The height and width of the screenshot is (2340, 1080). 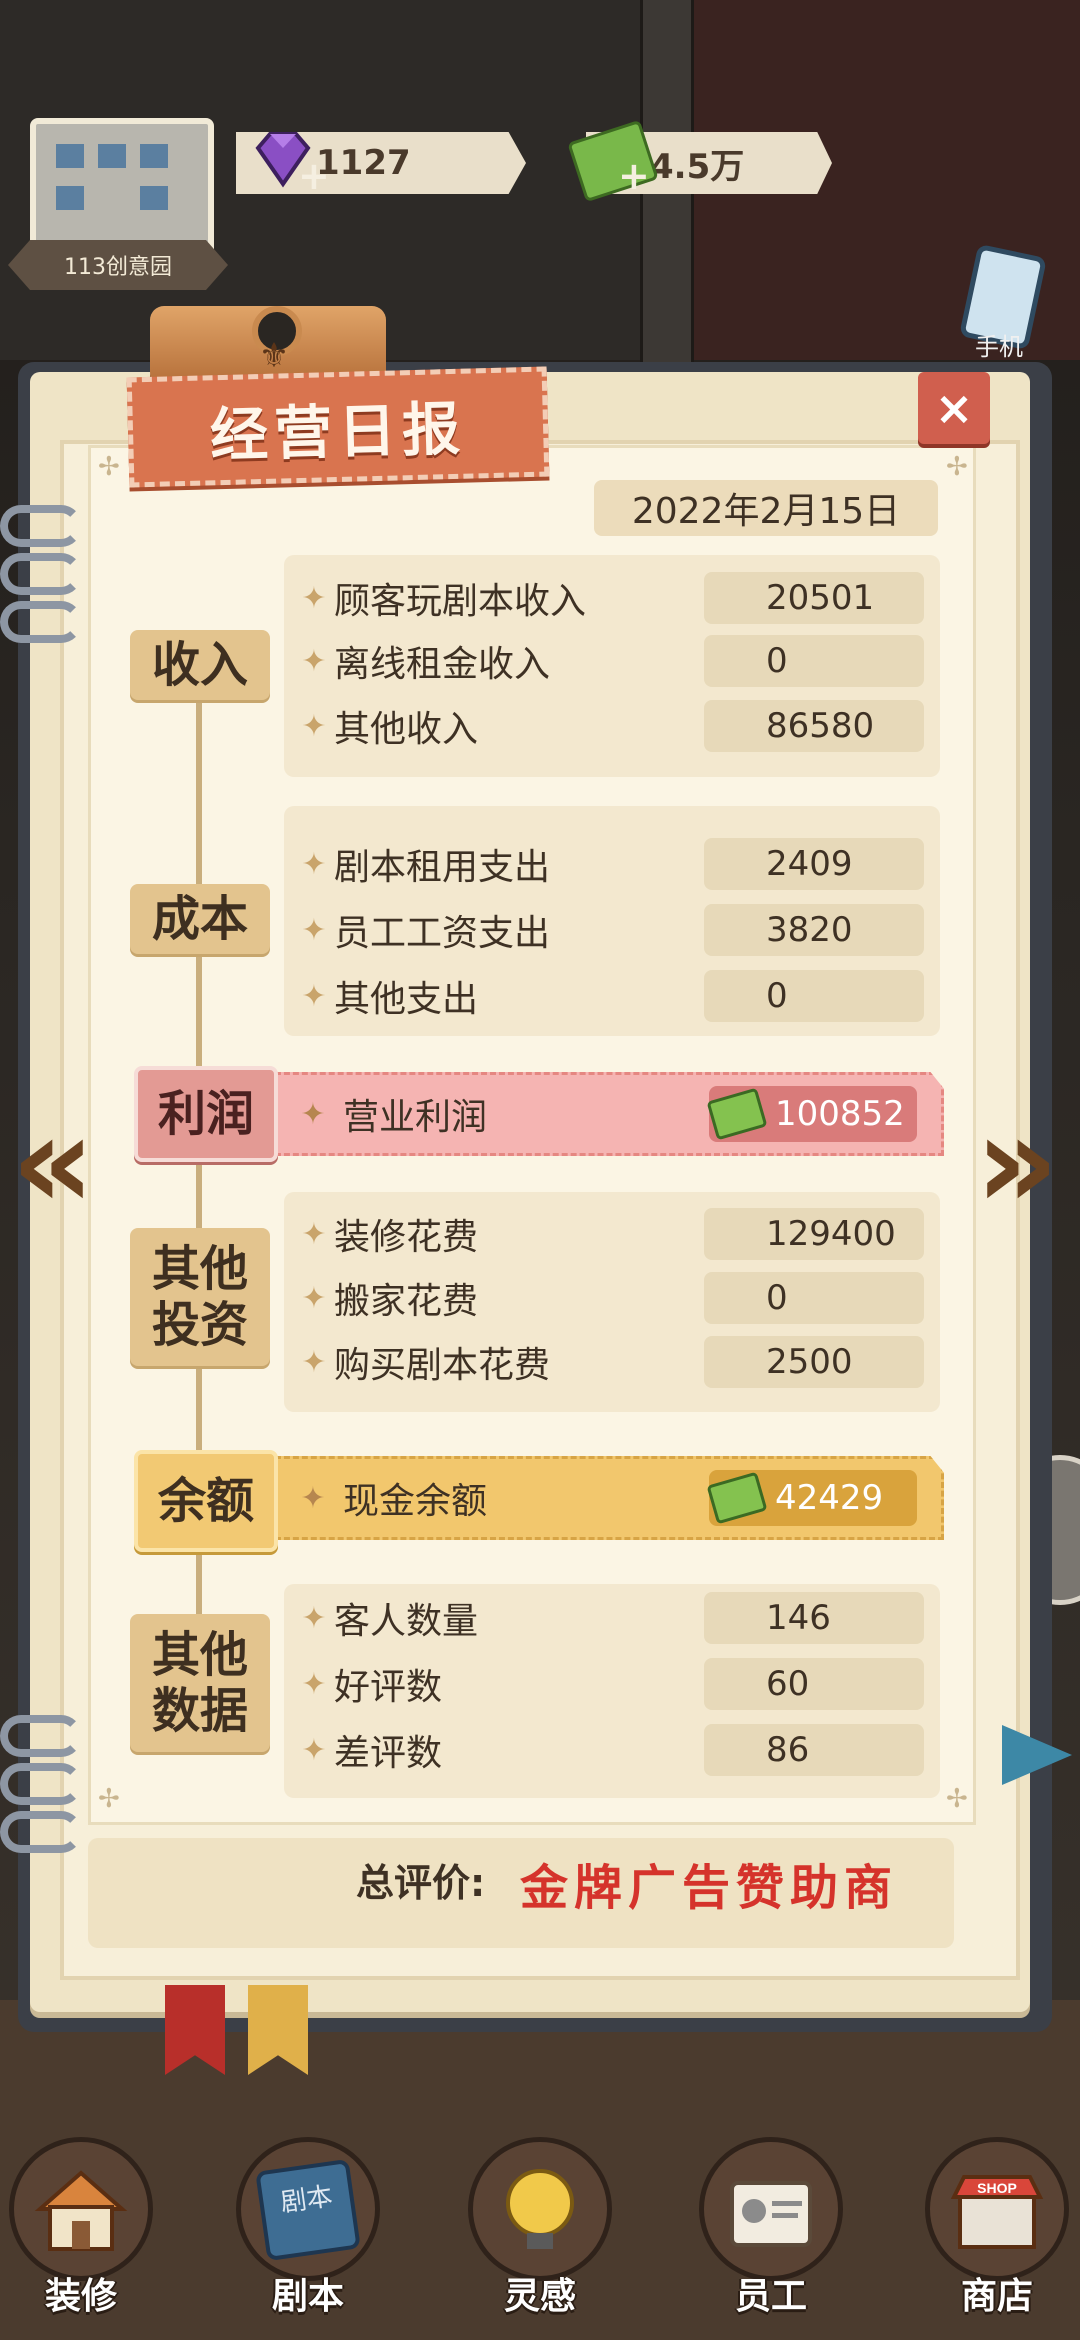 I want to click on row-value: 2500, so click(x=814, y=1362).